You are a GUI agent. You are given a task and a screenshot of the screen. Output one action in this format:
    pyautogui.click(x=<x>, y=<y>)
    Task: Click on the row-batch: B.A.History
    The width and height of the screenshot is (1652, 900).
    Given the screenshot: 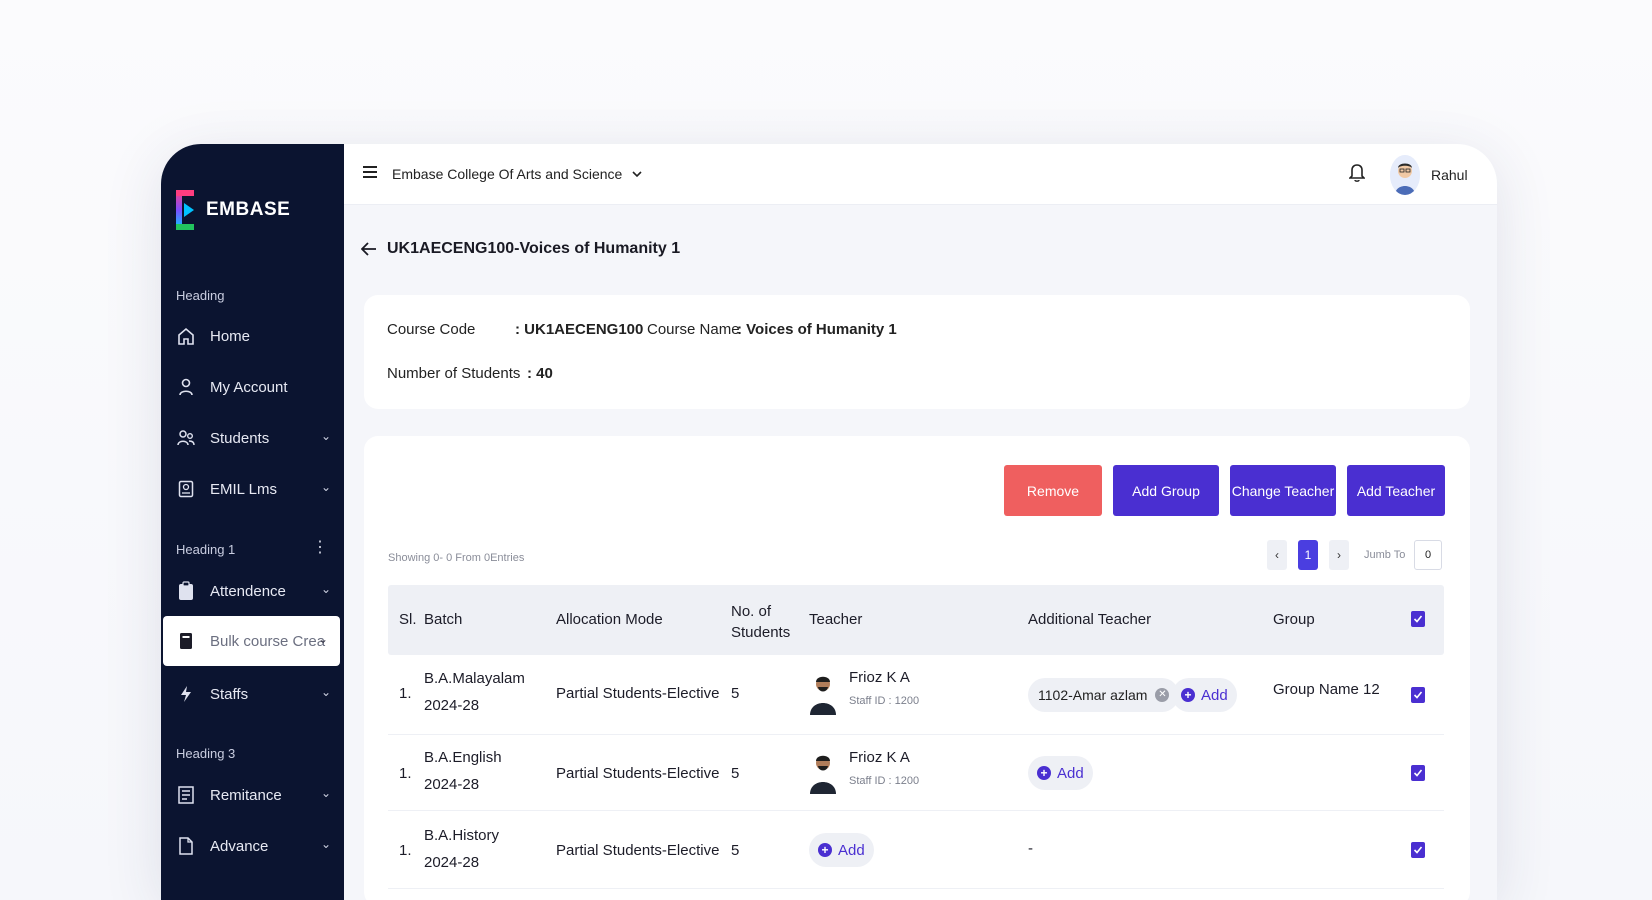 What is the action you would take?
    pyautogui.click(x=462, y=835)
    